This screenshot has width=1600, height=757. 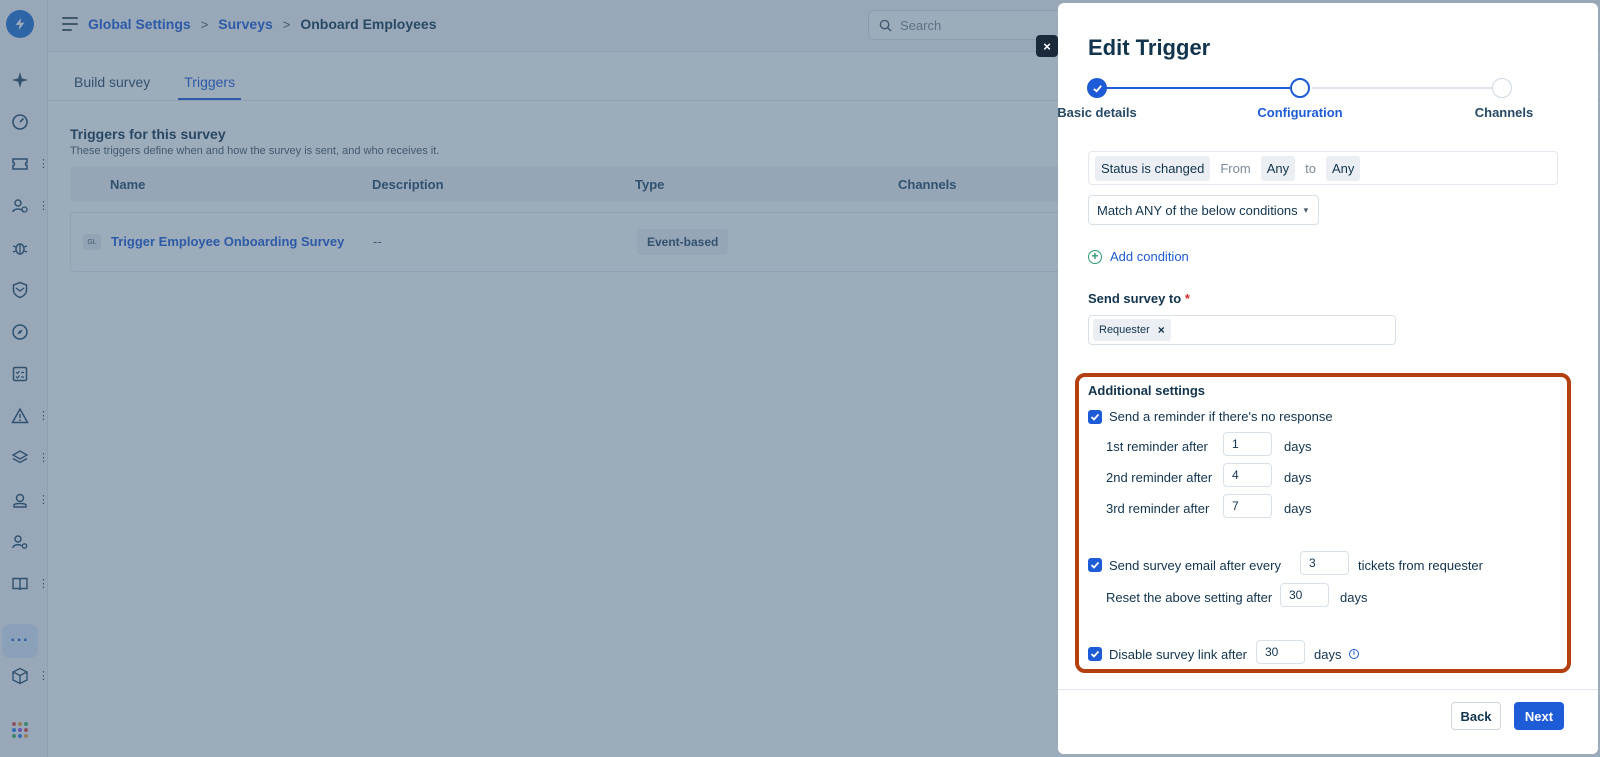 What do you see at coordinates (1354, 654) in the screenshot?
I see `info-icon: i` at bounding box center [1354, 654].